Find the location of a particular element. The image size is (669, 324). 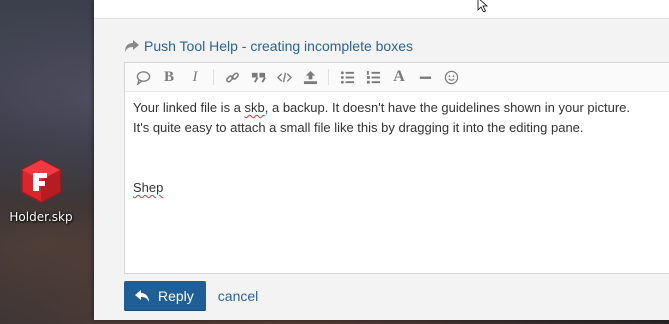

emoji-button is located at coordinates (451, 77).